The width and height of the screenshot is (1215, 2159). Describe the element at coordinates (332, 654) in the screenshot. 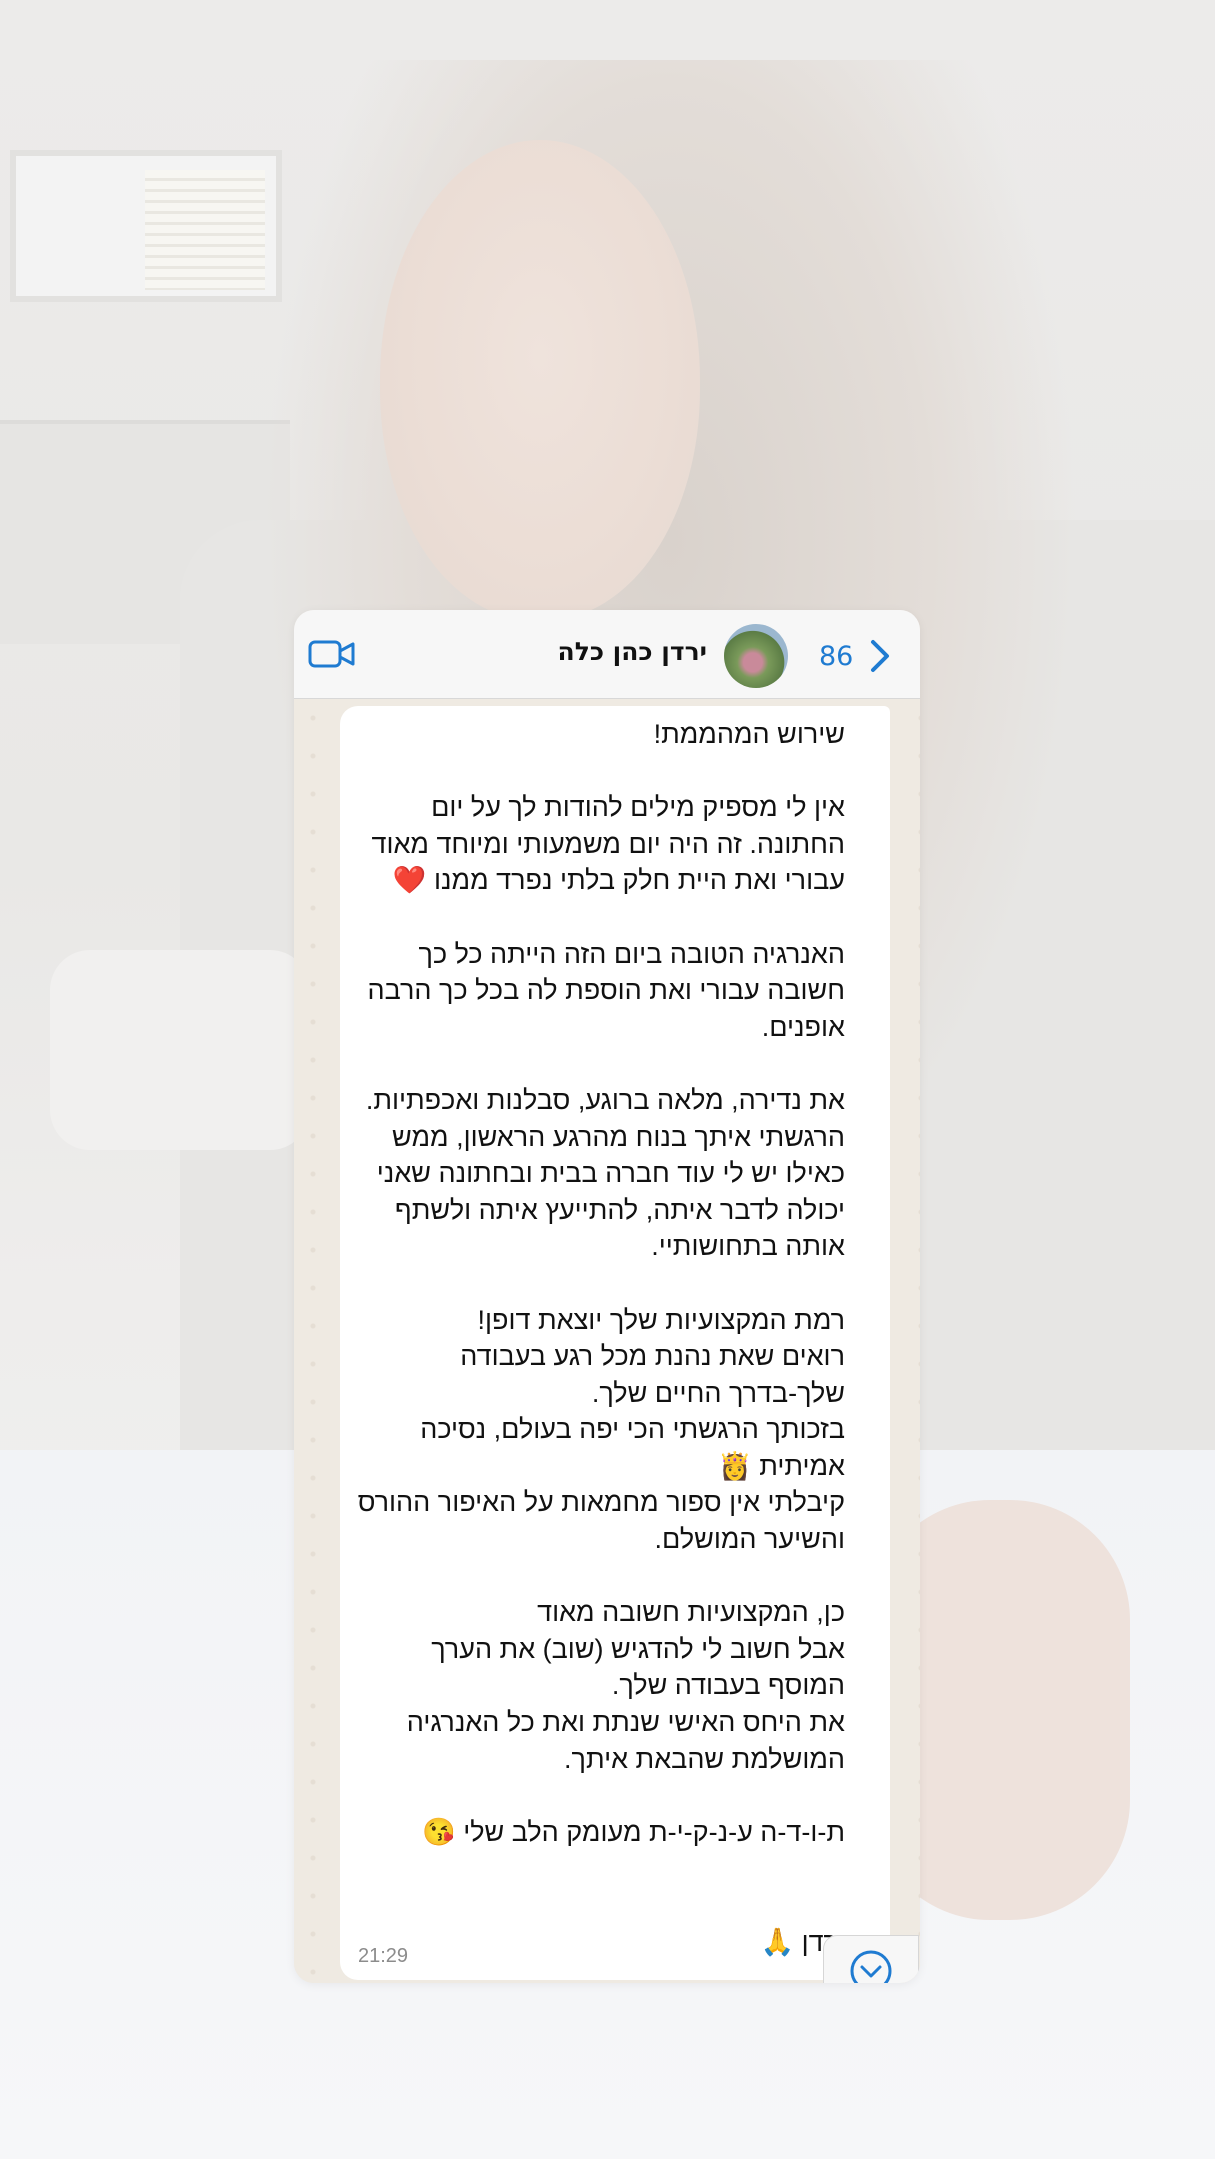

I see `video-call-icon` at that location.